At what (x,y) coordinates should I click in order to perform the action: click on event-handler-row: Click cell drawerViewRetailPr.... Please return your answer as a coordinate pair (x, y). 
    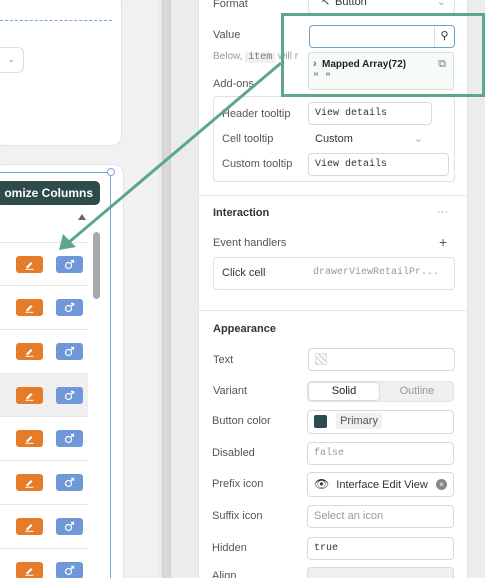
    Looking at the image, I should click on (334, 273).